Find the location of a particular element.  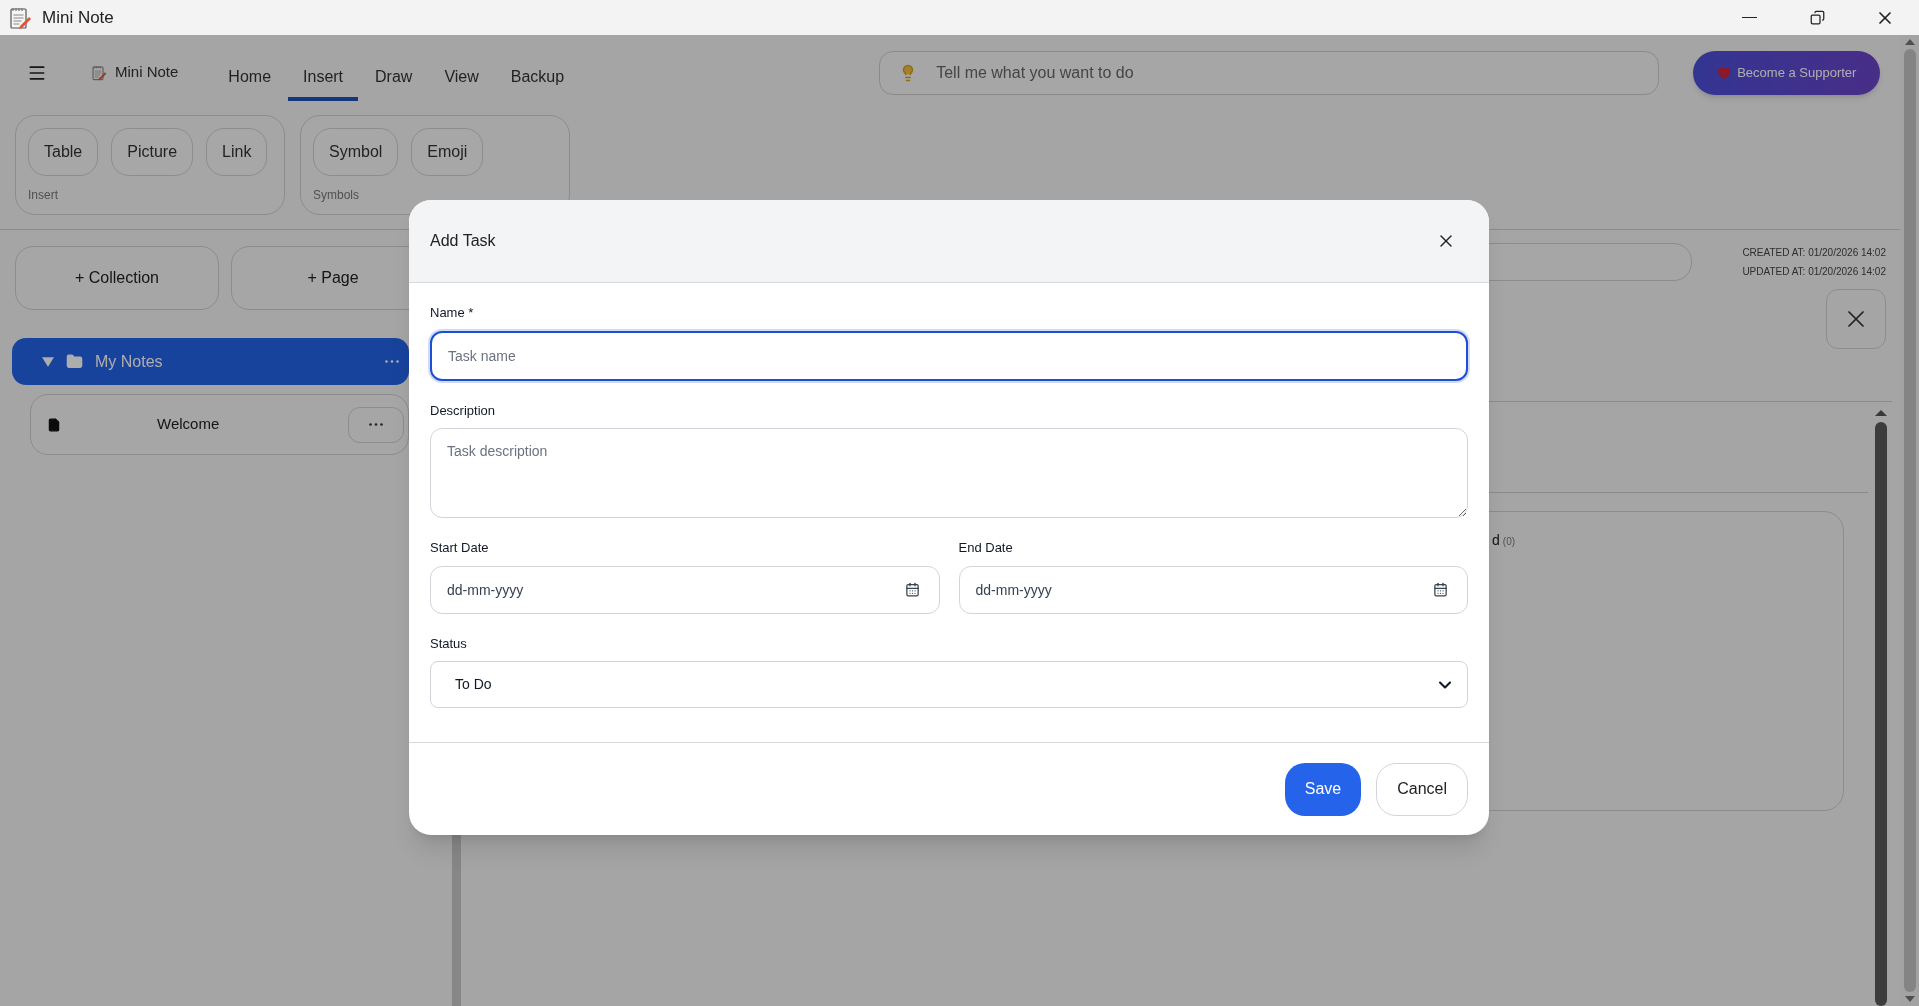

description-field: Task description is located at coordinates (949, 473).